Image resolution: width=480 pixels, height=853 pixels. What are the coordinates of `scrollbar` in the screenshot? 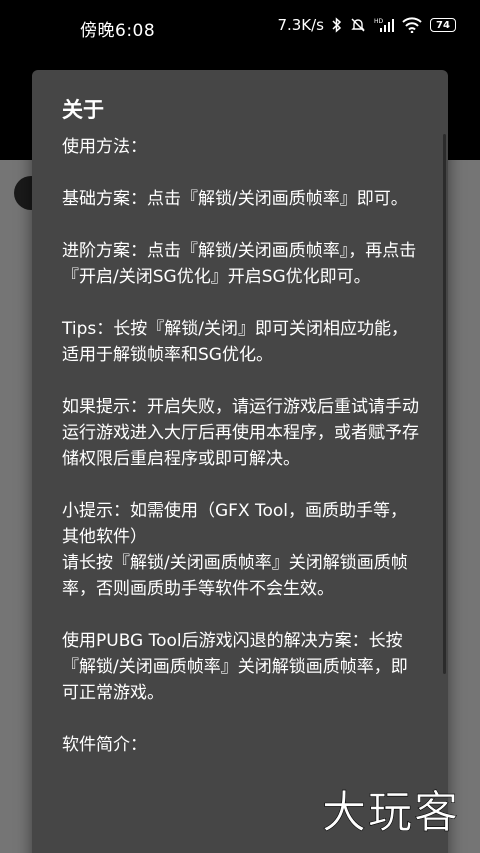 It's located at (444, 404).